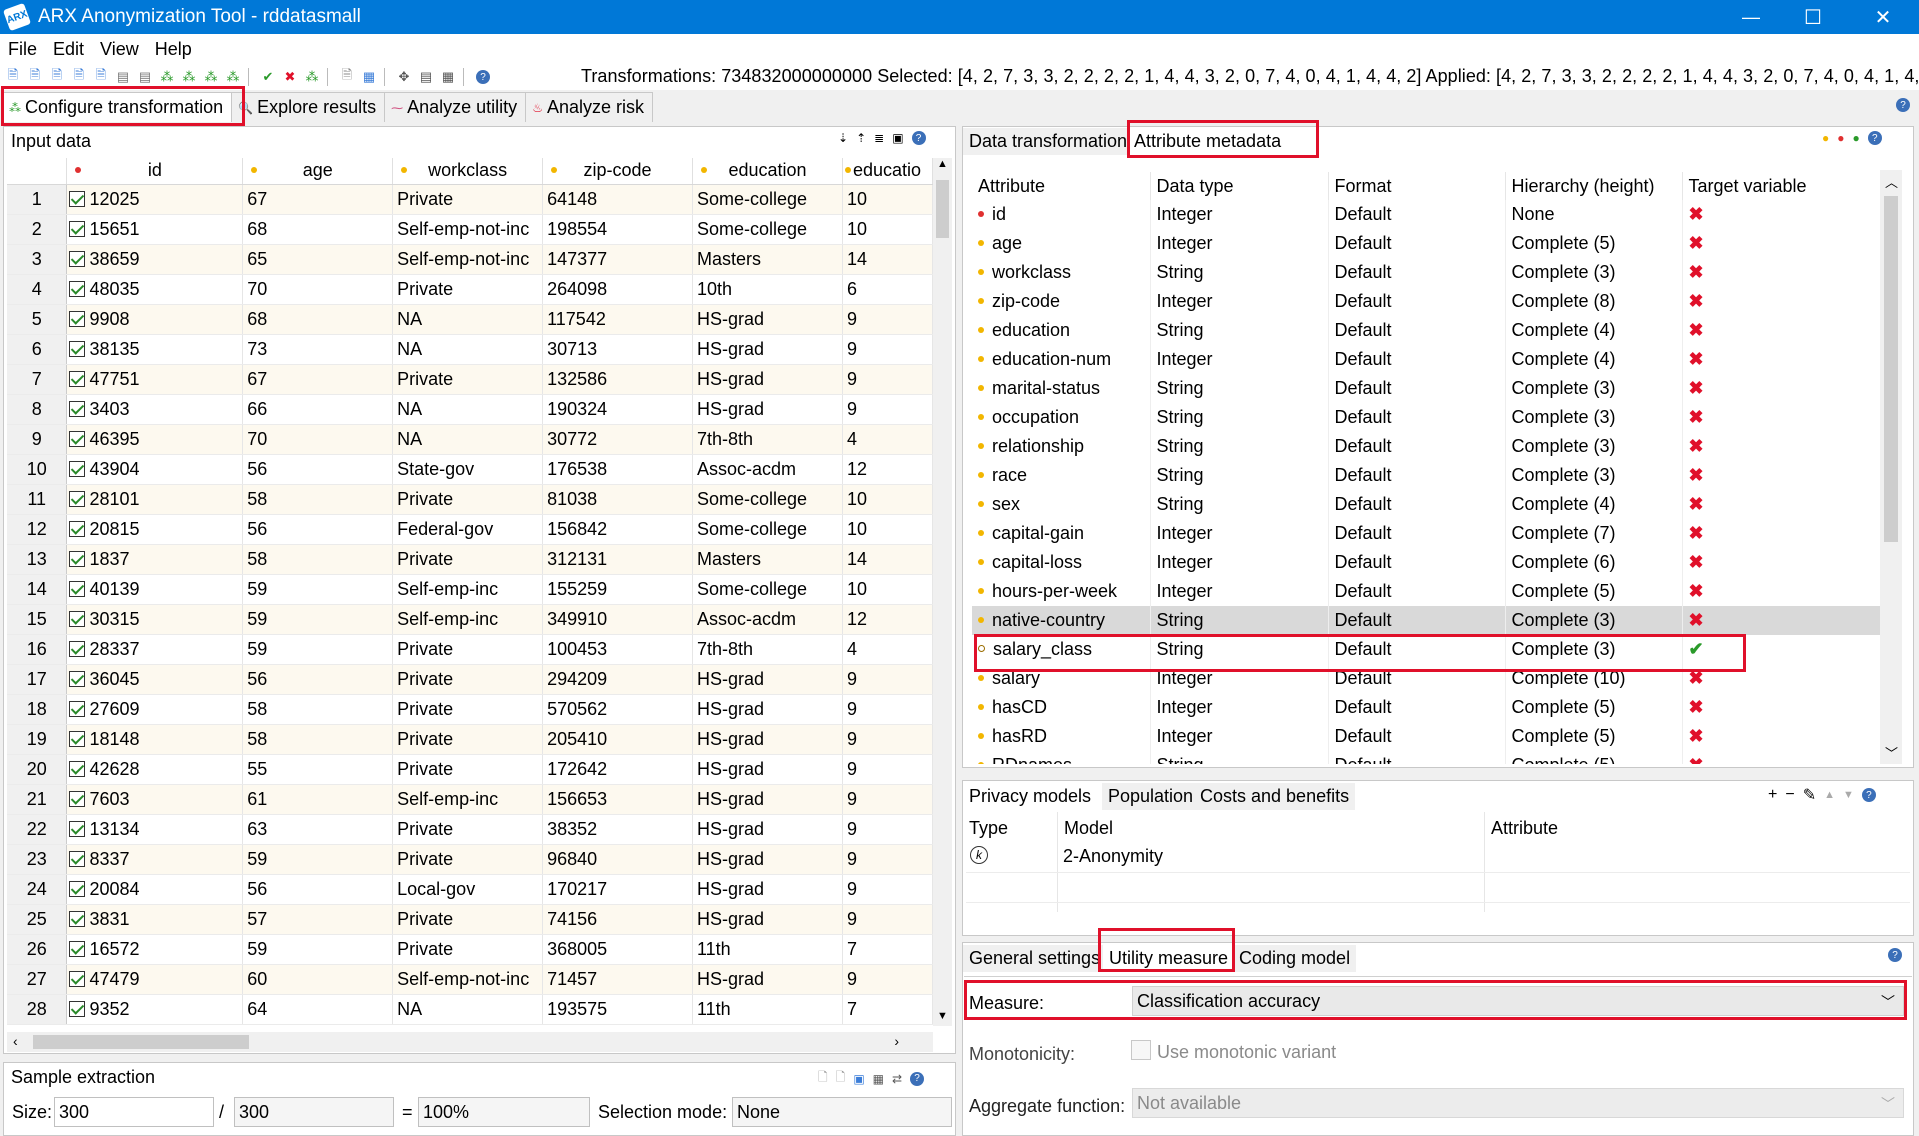  I want to click on column-header-id: id, so click(155, 171).